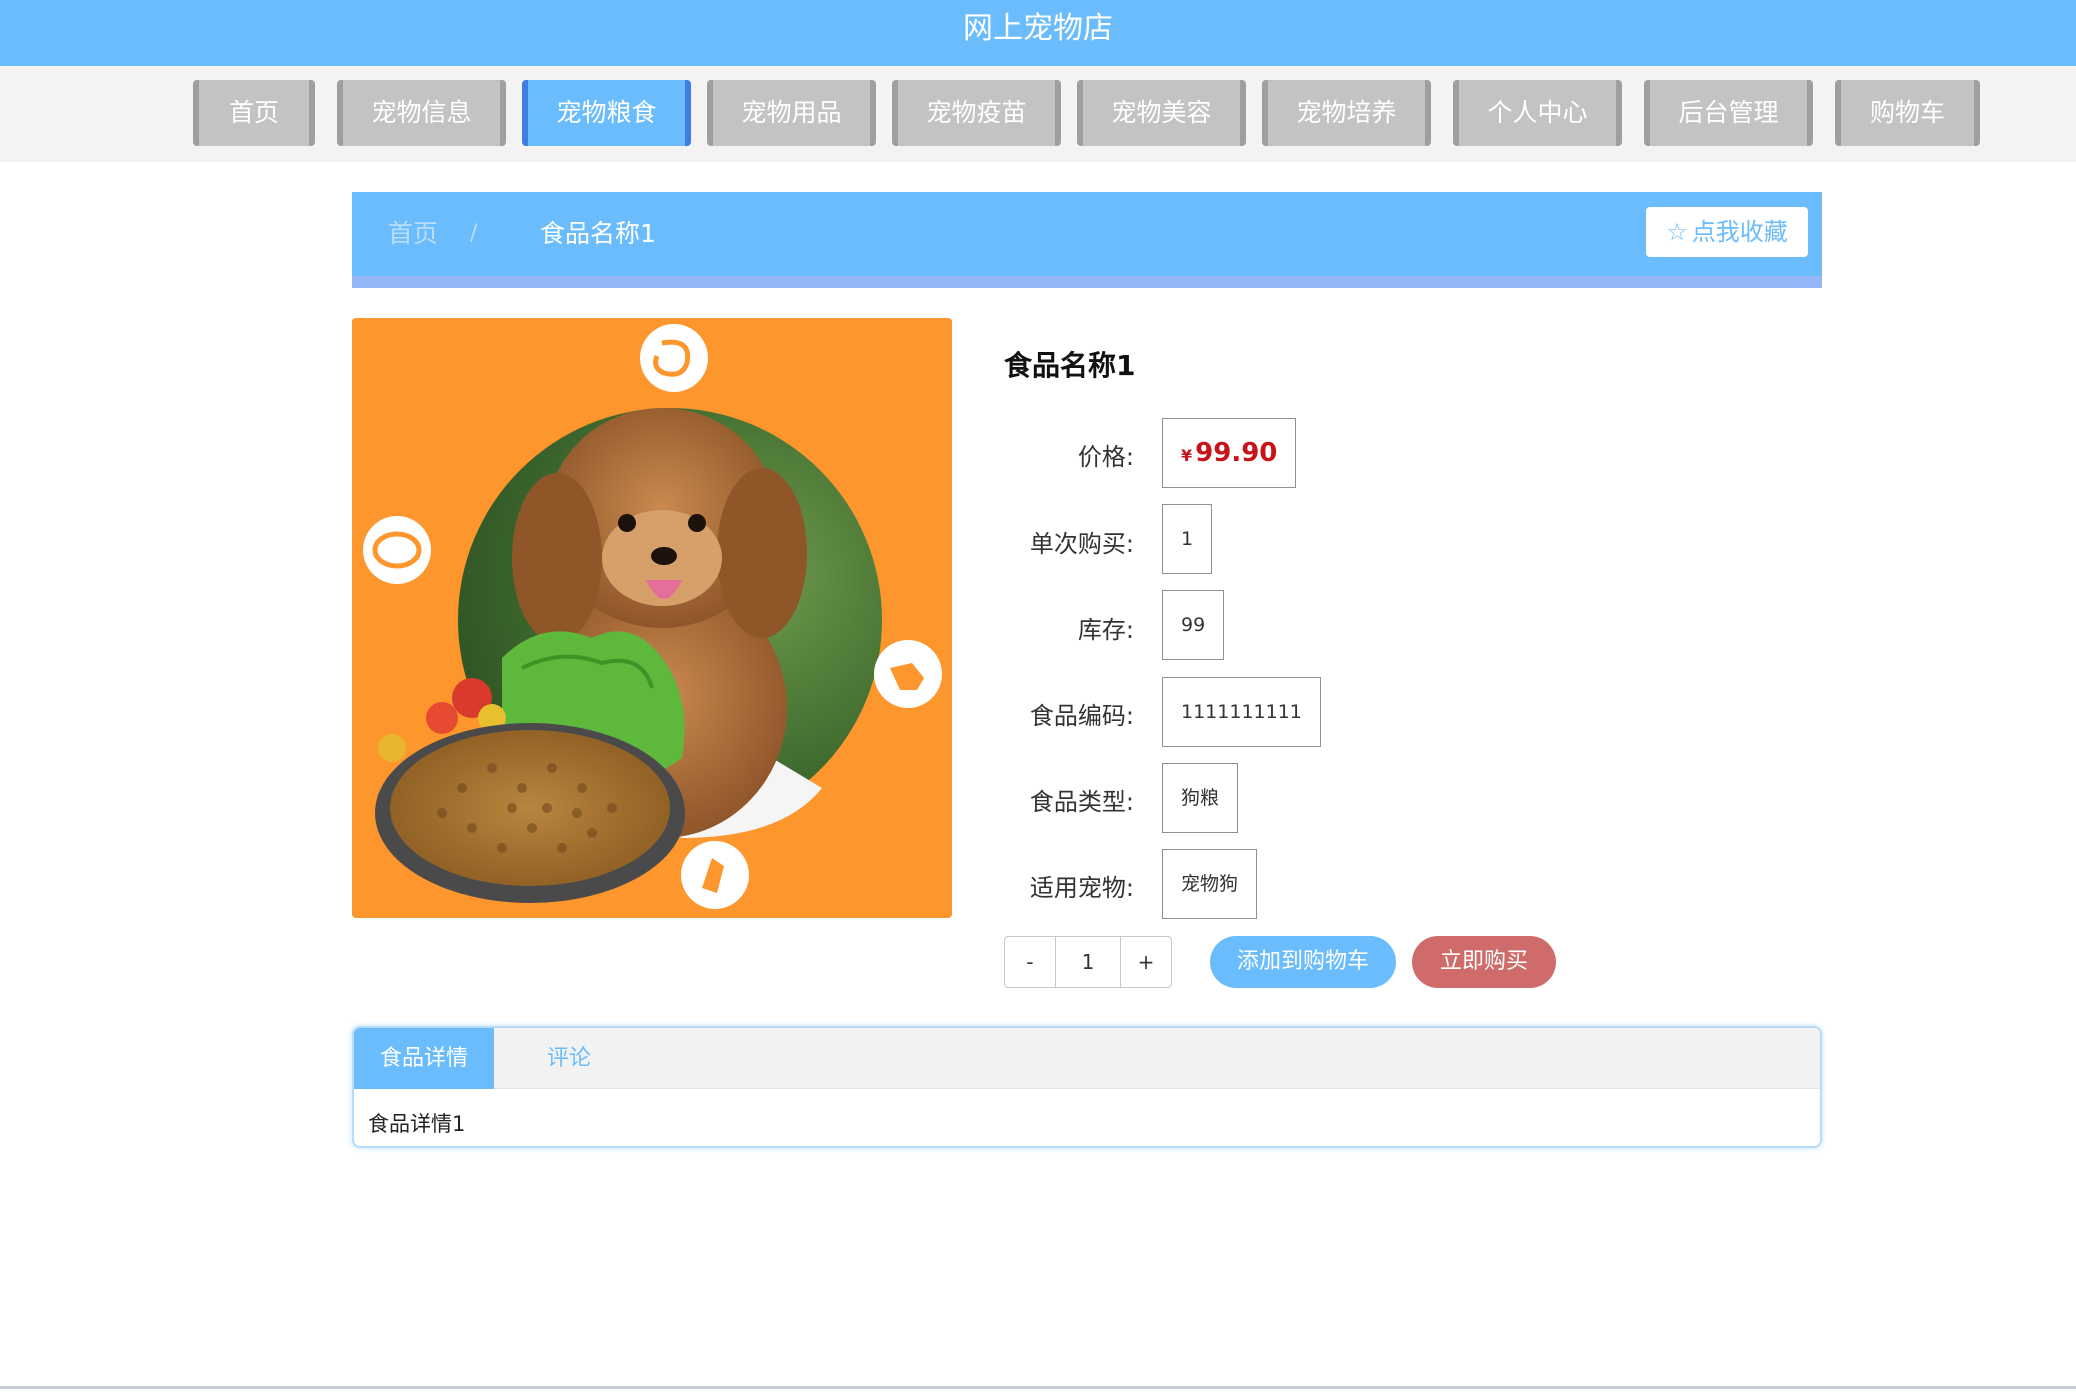 This screenshot has width=2076, height=1392. Describe the element at coordinates (1038, 28) in the screenshot. I see `site-title: 网上宠物店` at that location.